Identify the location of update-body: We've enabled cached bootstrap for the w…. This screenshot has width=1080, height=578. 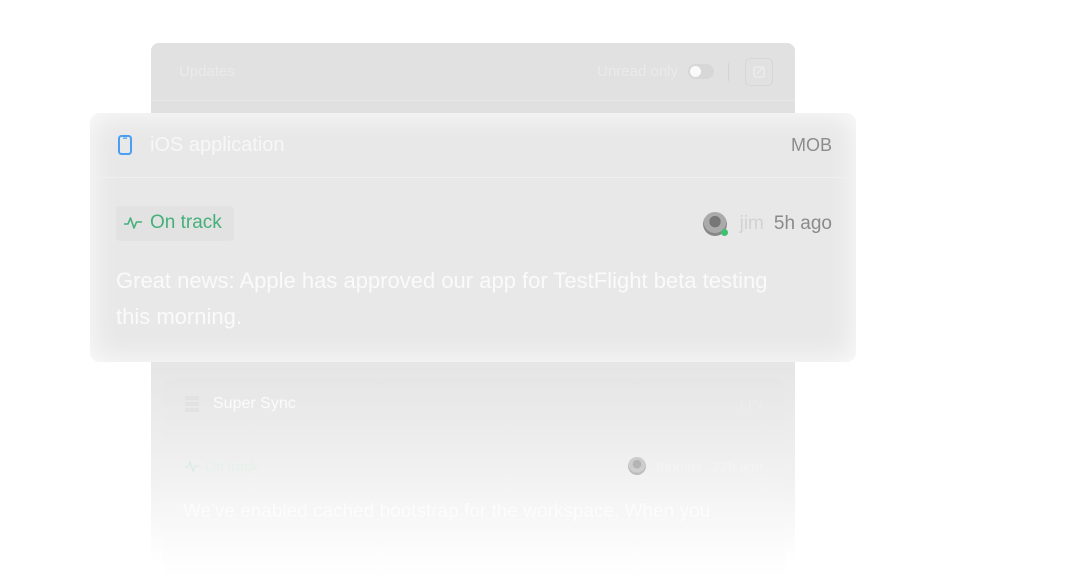
(447, 511).